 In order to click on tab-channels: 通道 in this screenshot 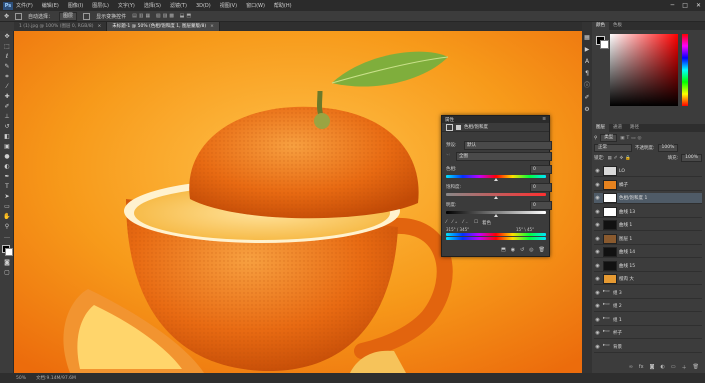, I will do `click(617, 128)`.